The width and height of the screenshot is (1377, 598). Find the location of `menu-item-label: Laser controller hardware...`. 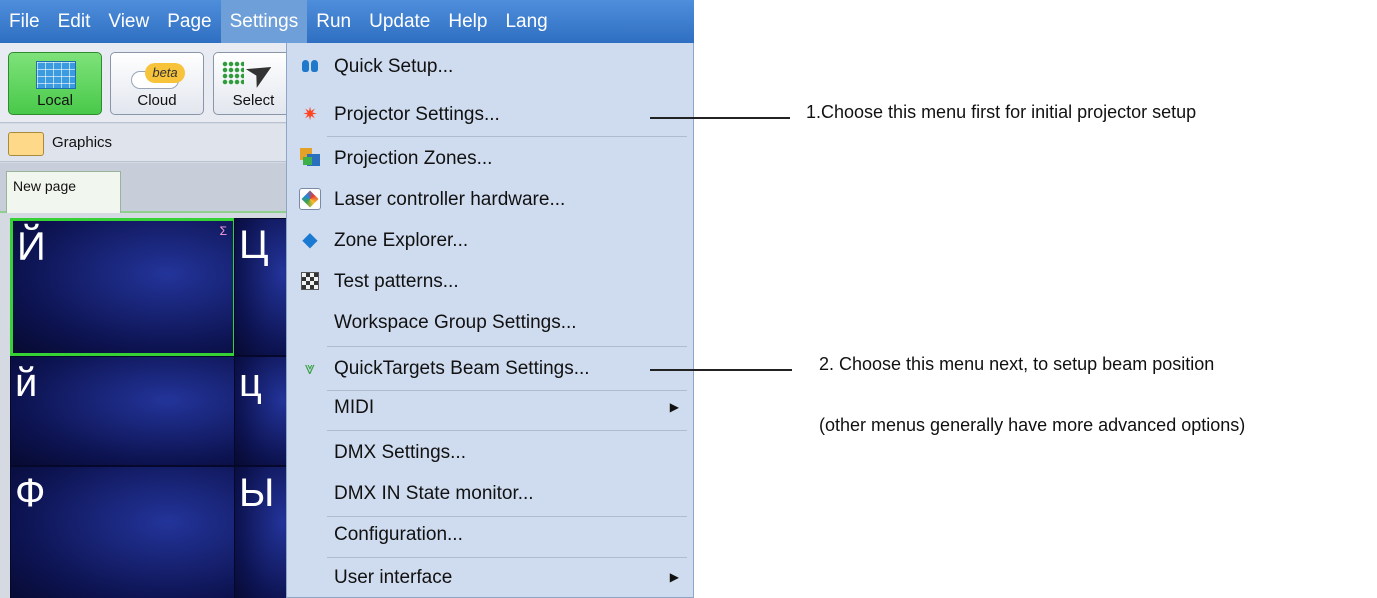

menu-item-label: Laser controller hardware... is located at coordinates (450, 199).